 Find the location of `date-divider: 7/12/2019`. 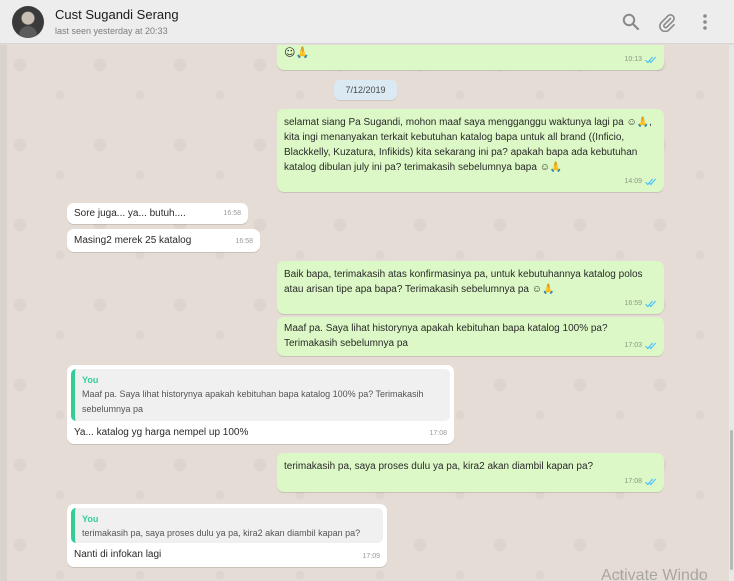

date-divider: 7/12/2019 is located at coordinates (365, 90).